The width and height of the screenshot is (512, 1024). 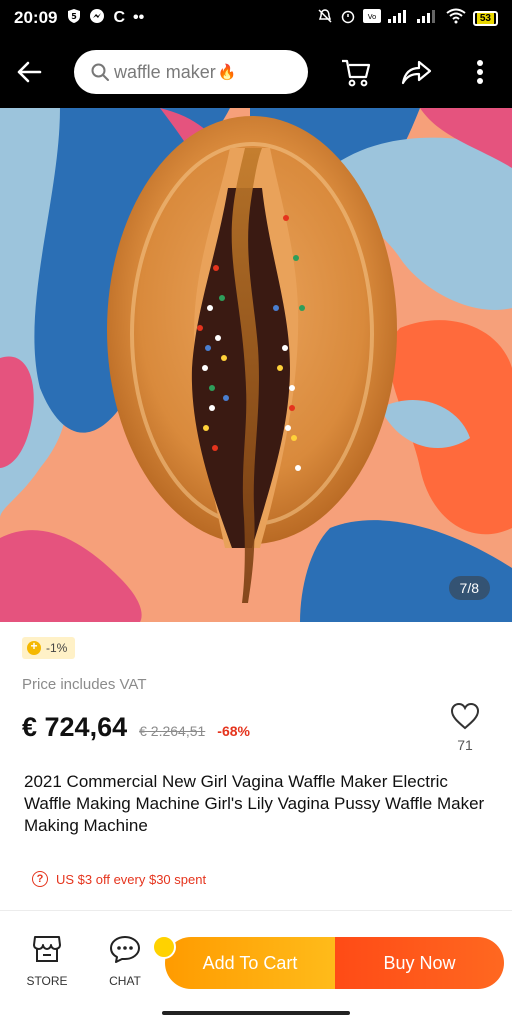 I want to click on svg-text: Vo, so click(x=372, y=17).